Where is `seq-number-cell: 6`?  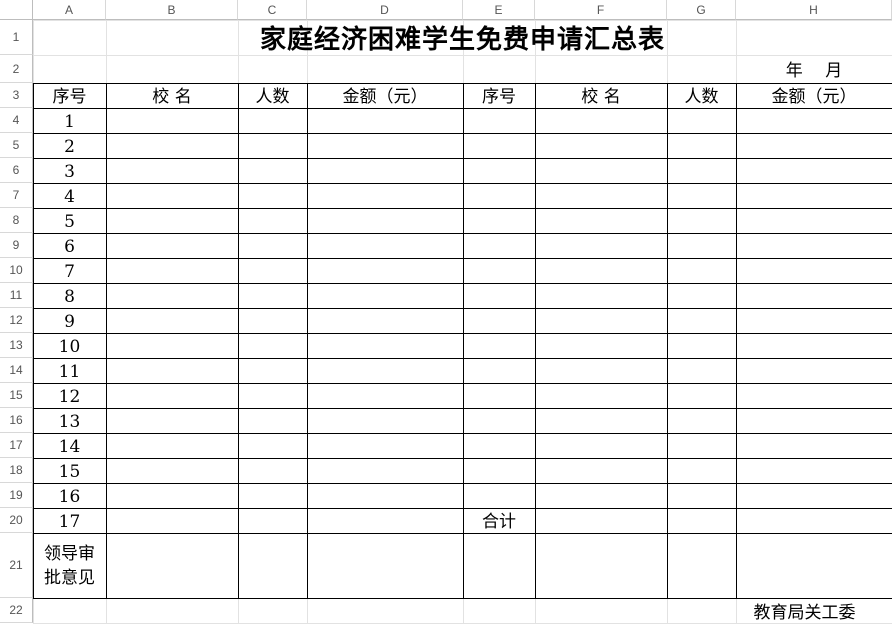 seq-number-cell: 6 is located at coordinates (69, 245).